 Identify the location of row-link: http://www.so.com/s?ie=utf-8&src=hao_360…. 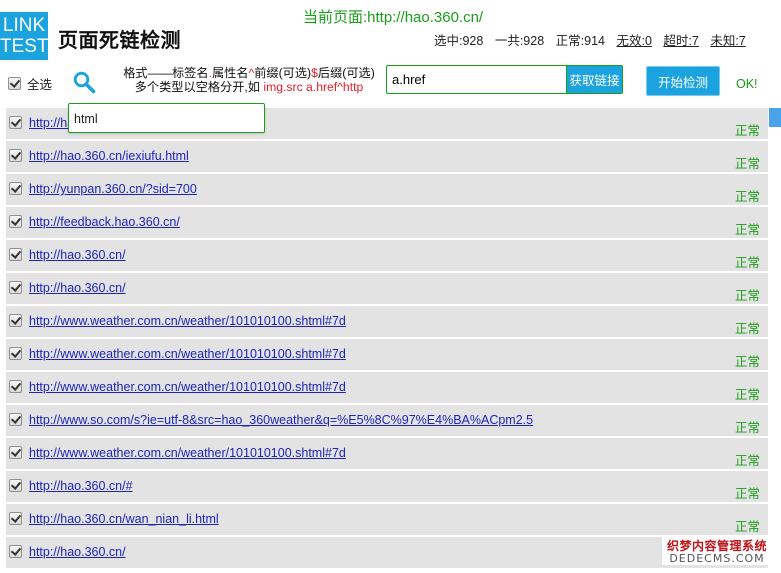
(281, 420).